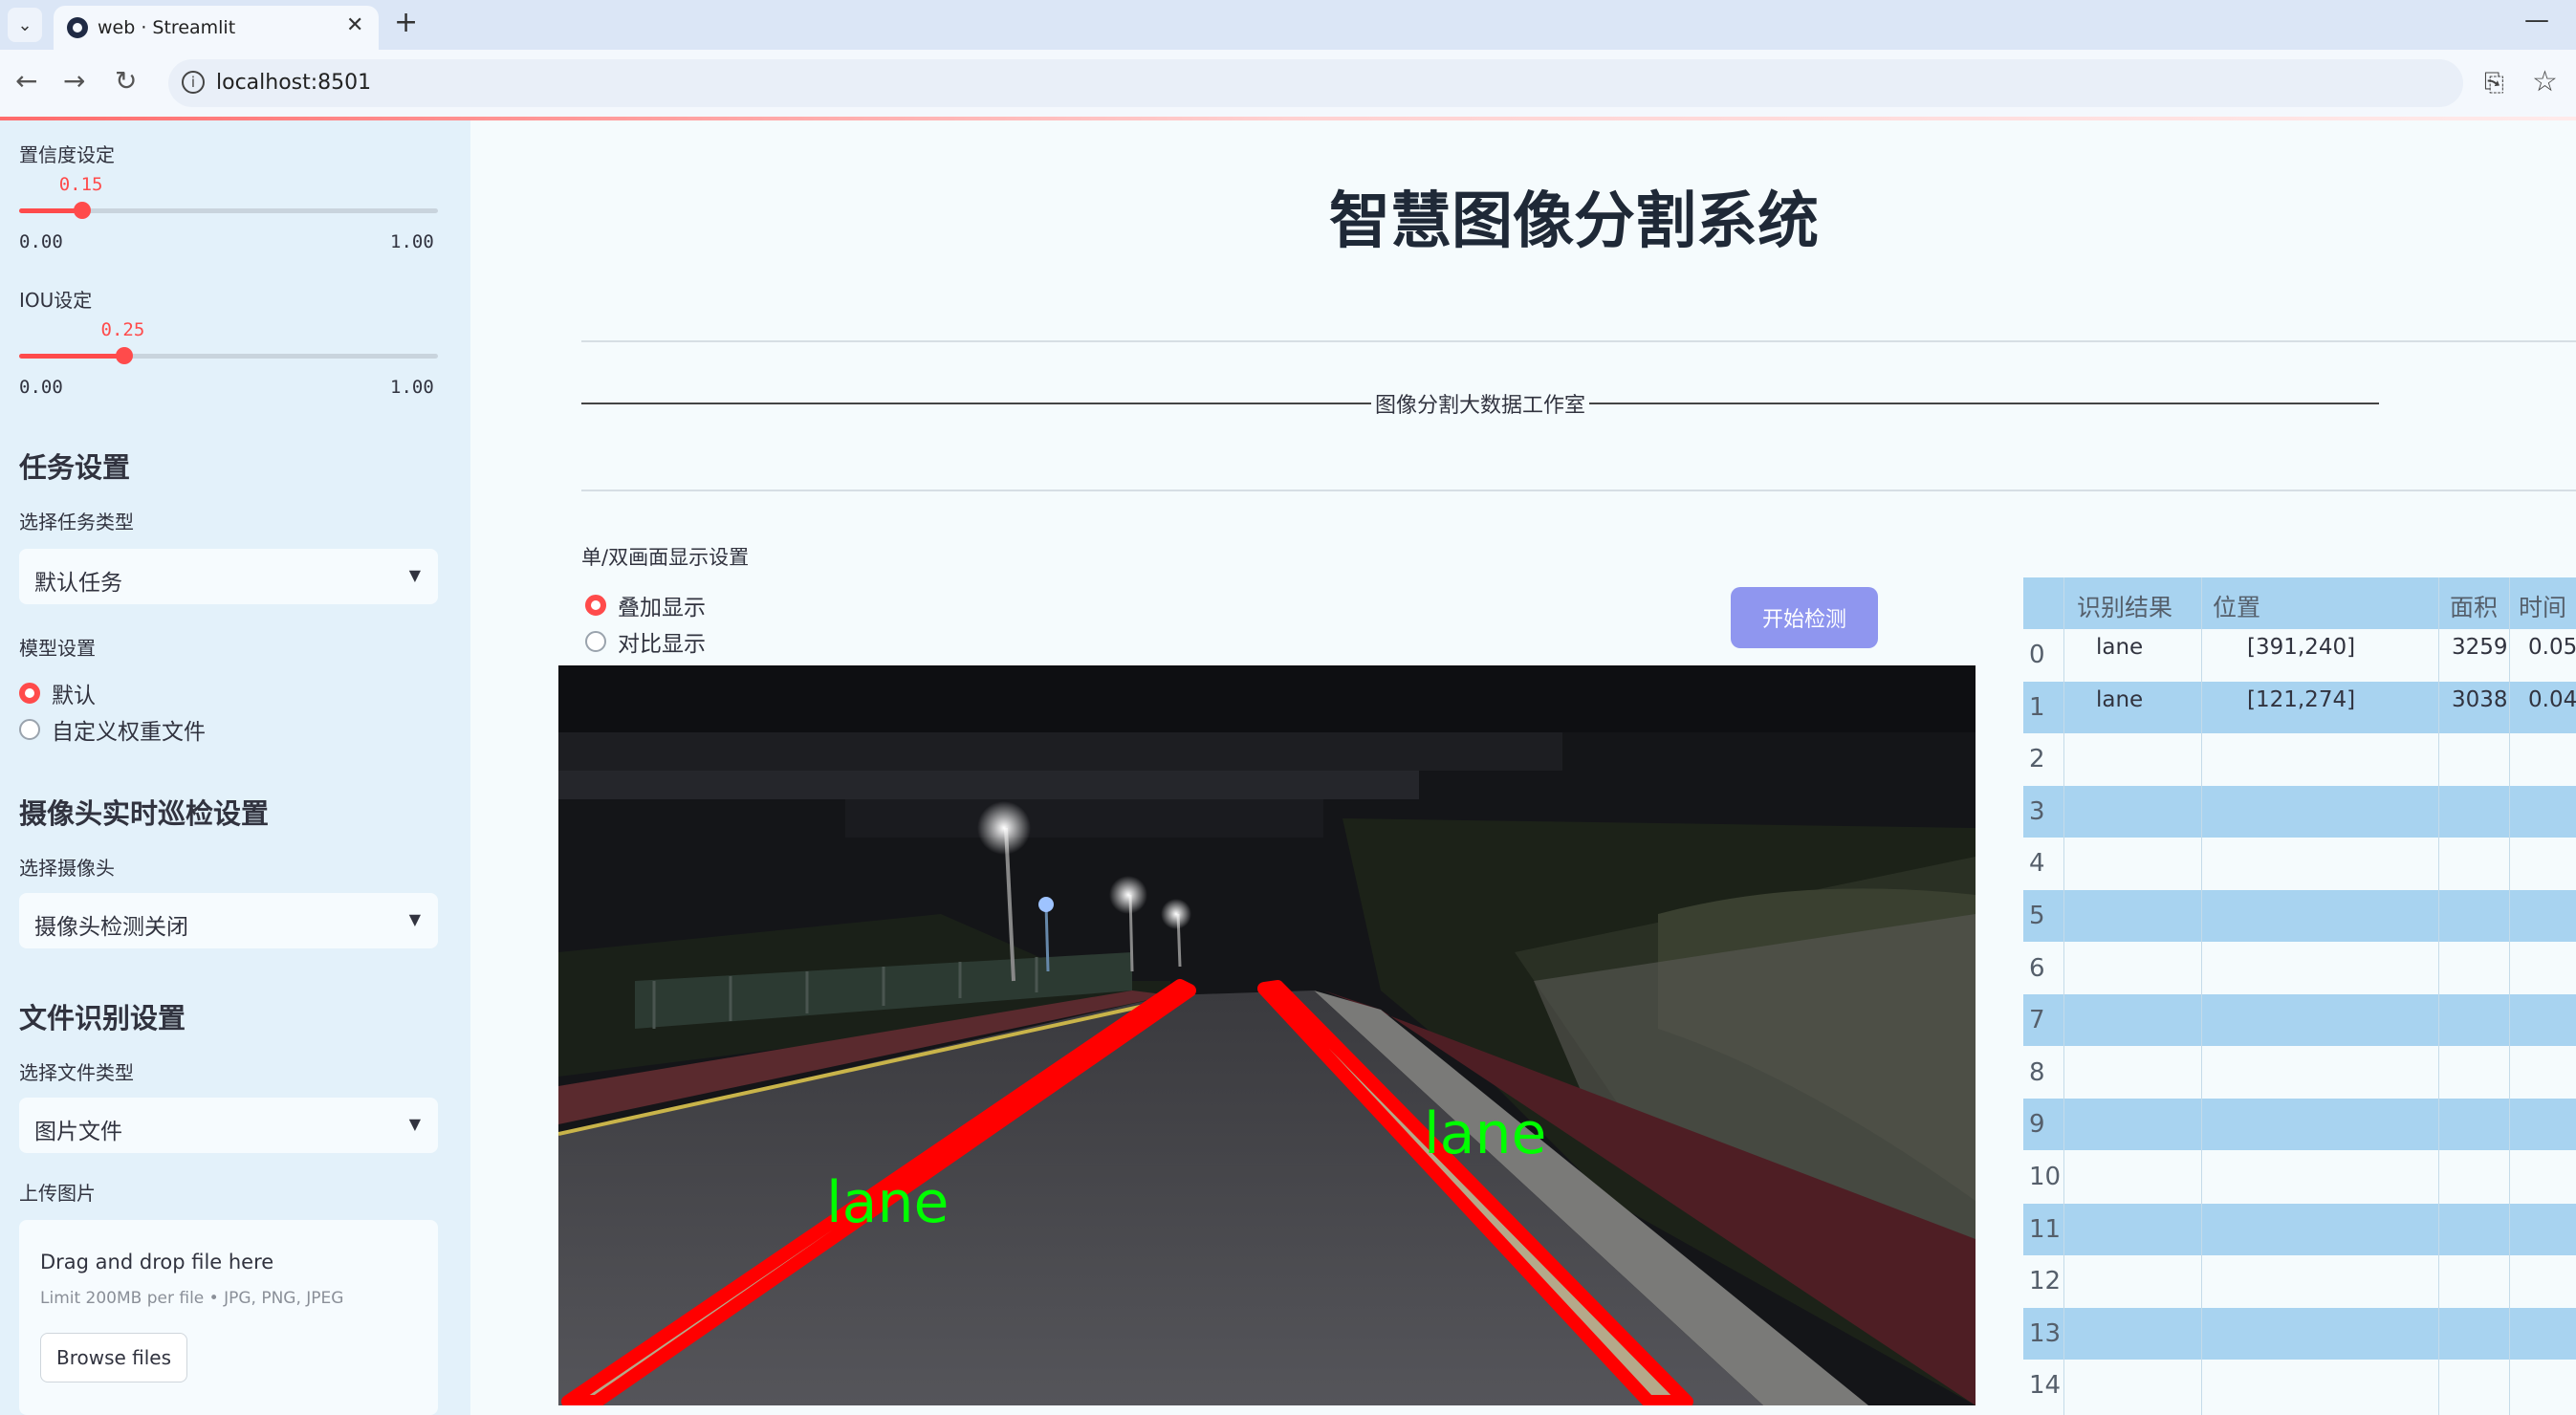 Image resolution: width=2576 pixels, height=1415 pixels. What do you see at coordinates (1578, 341) in the screenshot?
I see `divider` at bounding box center [1578, 341].